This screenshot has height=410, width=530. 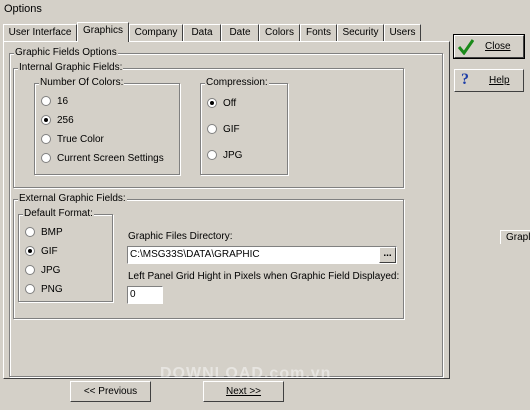 I want to click on radio-label: PNG, so click(x=52, y=289).